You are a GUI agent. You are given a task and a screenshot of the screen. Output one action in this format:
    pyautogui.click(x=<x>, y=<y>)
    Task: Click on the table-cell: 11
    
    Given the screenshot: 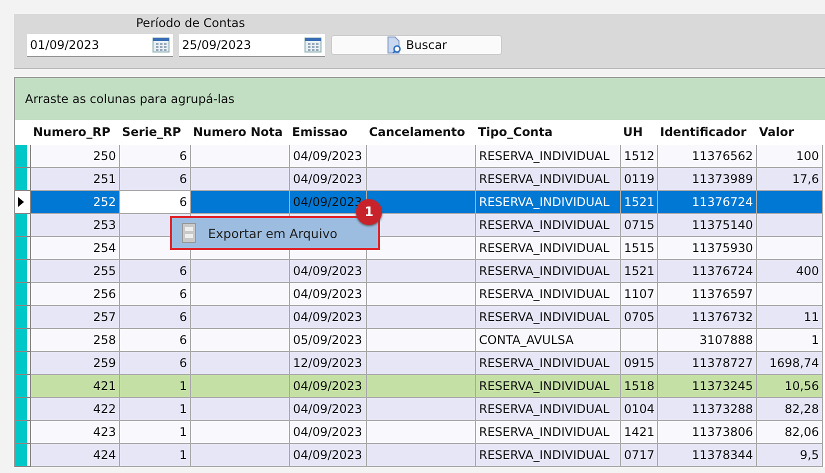 What is the action you would take?
    pyautogui.click(x=790, y=317)
    